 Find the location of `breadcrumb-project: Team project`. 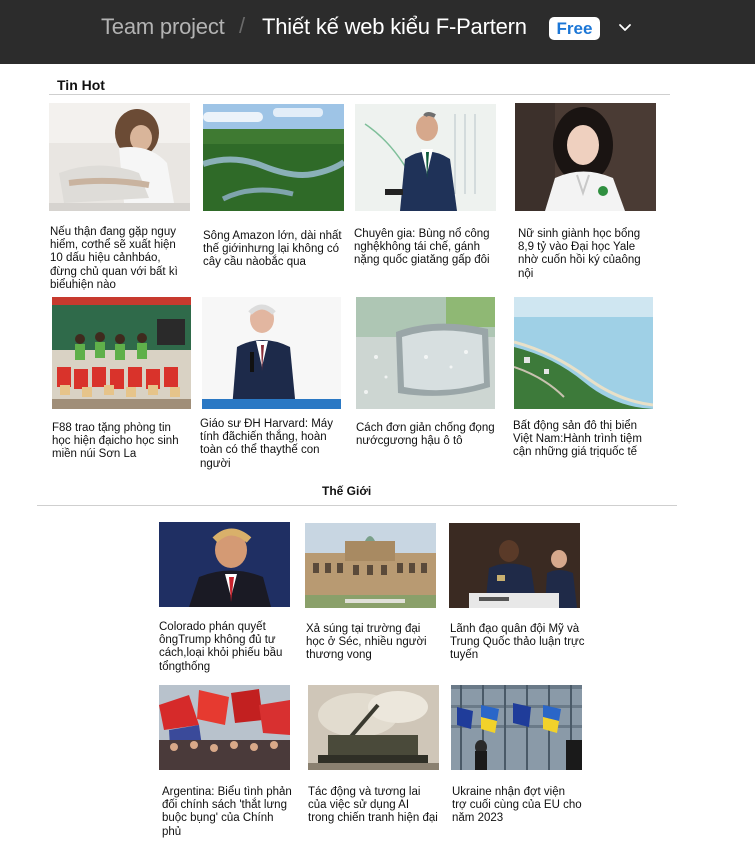

breadcrumb-project: Team project is located at coordinates (163, 27).